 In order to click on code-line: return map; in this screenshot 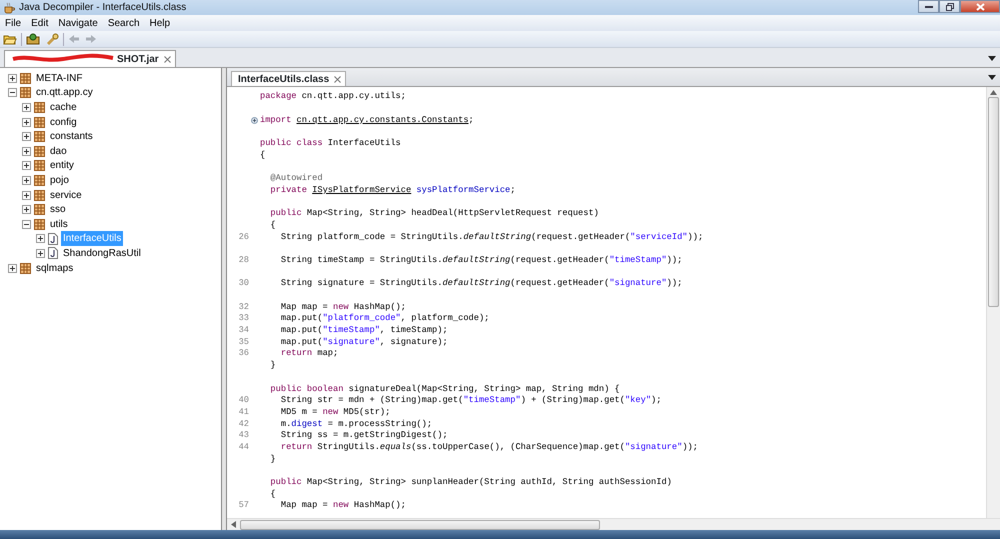, I will do `click(309, 354)`.